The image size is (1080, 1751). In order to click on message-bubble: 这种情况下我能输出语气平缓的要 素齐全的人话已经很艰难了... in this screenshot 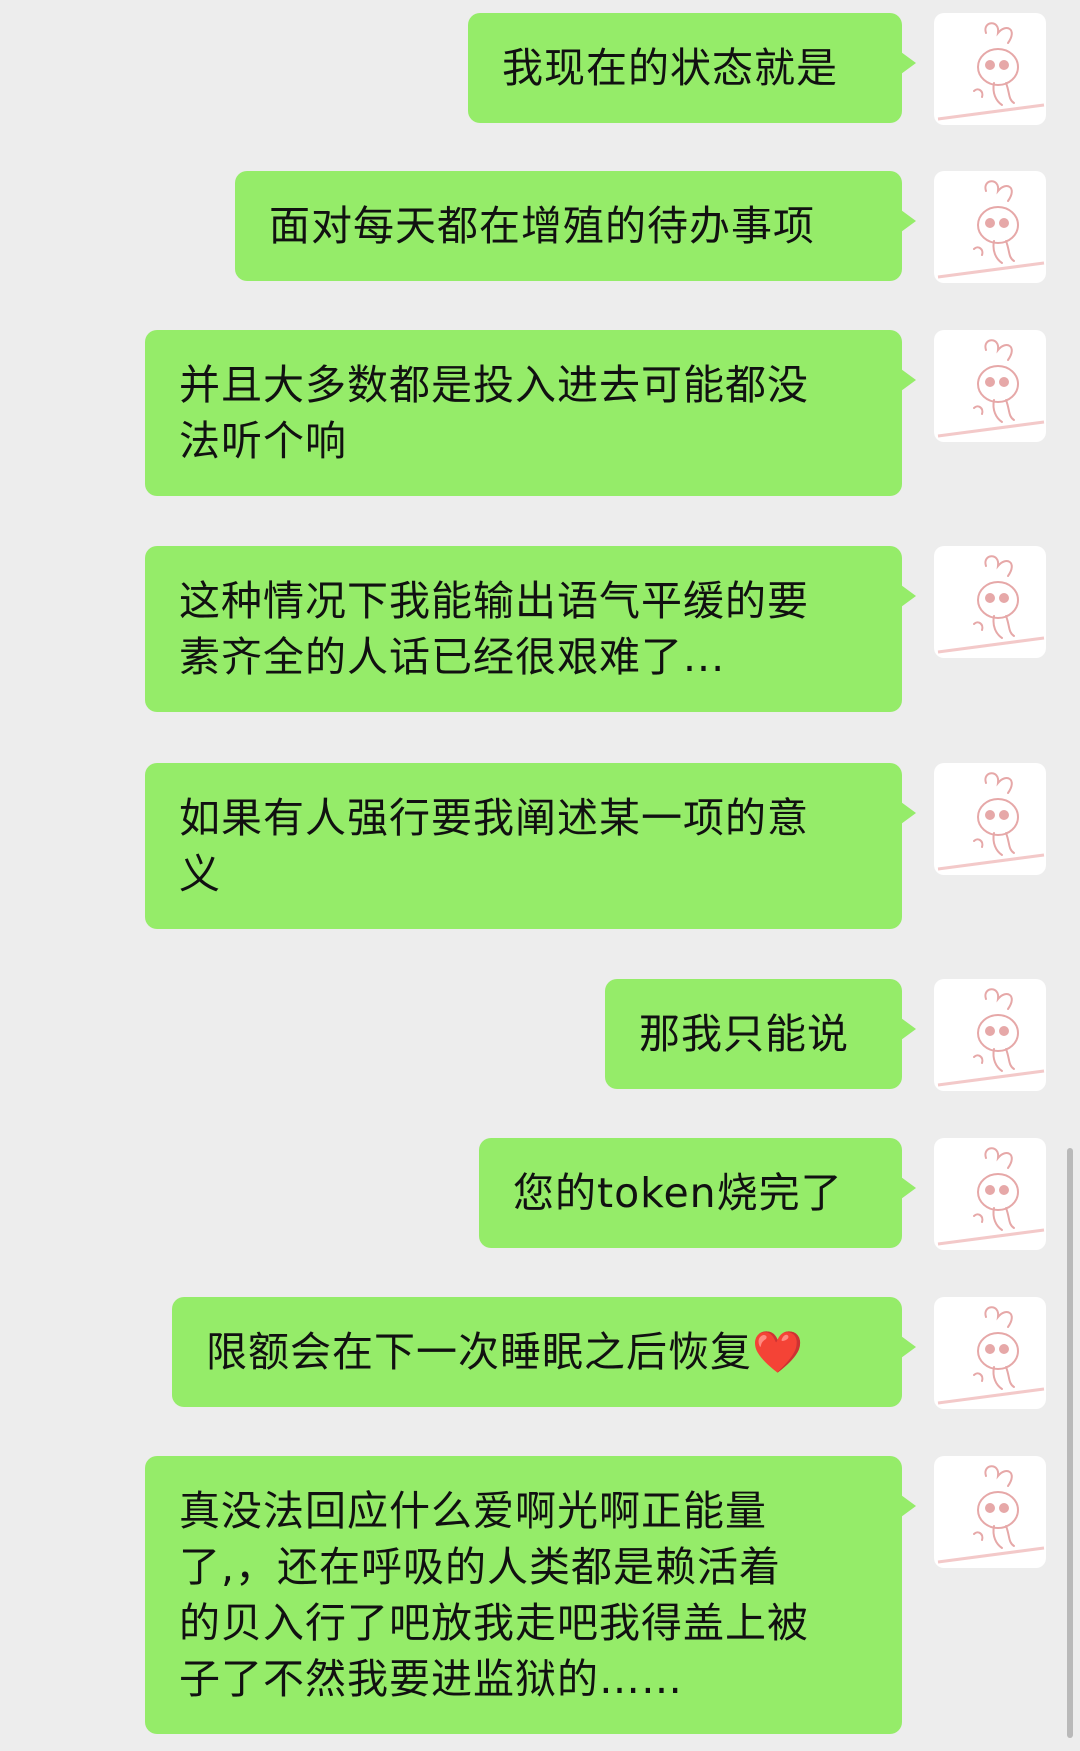, I will do `click(530, 629)`.